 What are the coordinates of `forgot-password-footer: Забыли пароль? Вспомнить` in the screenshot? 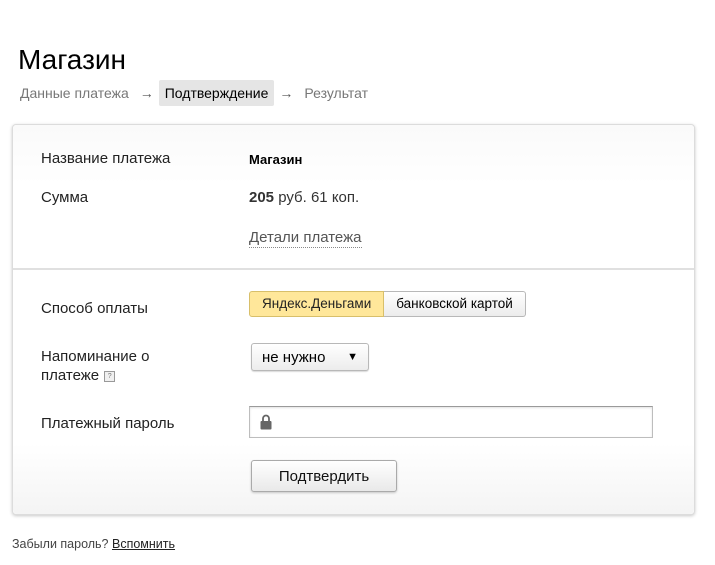 It's located at (93, 544).